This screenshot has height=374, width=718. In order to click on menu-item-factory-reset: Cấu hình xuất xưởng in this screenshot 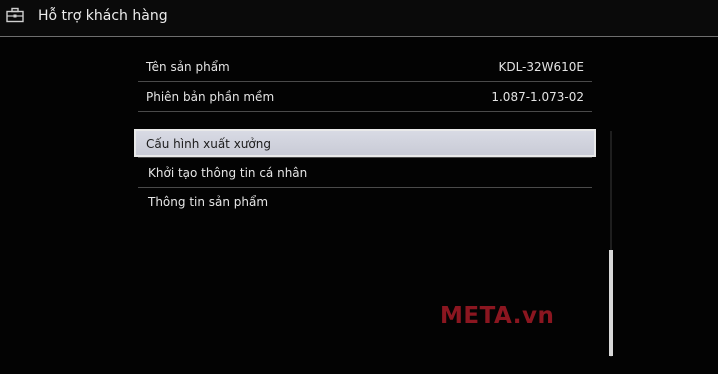, I will do `click(365, 143)`.